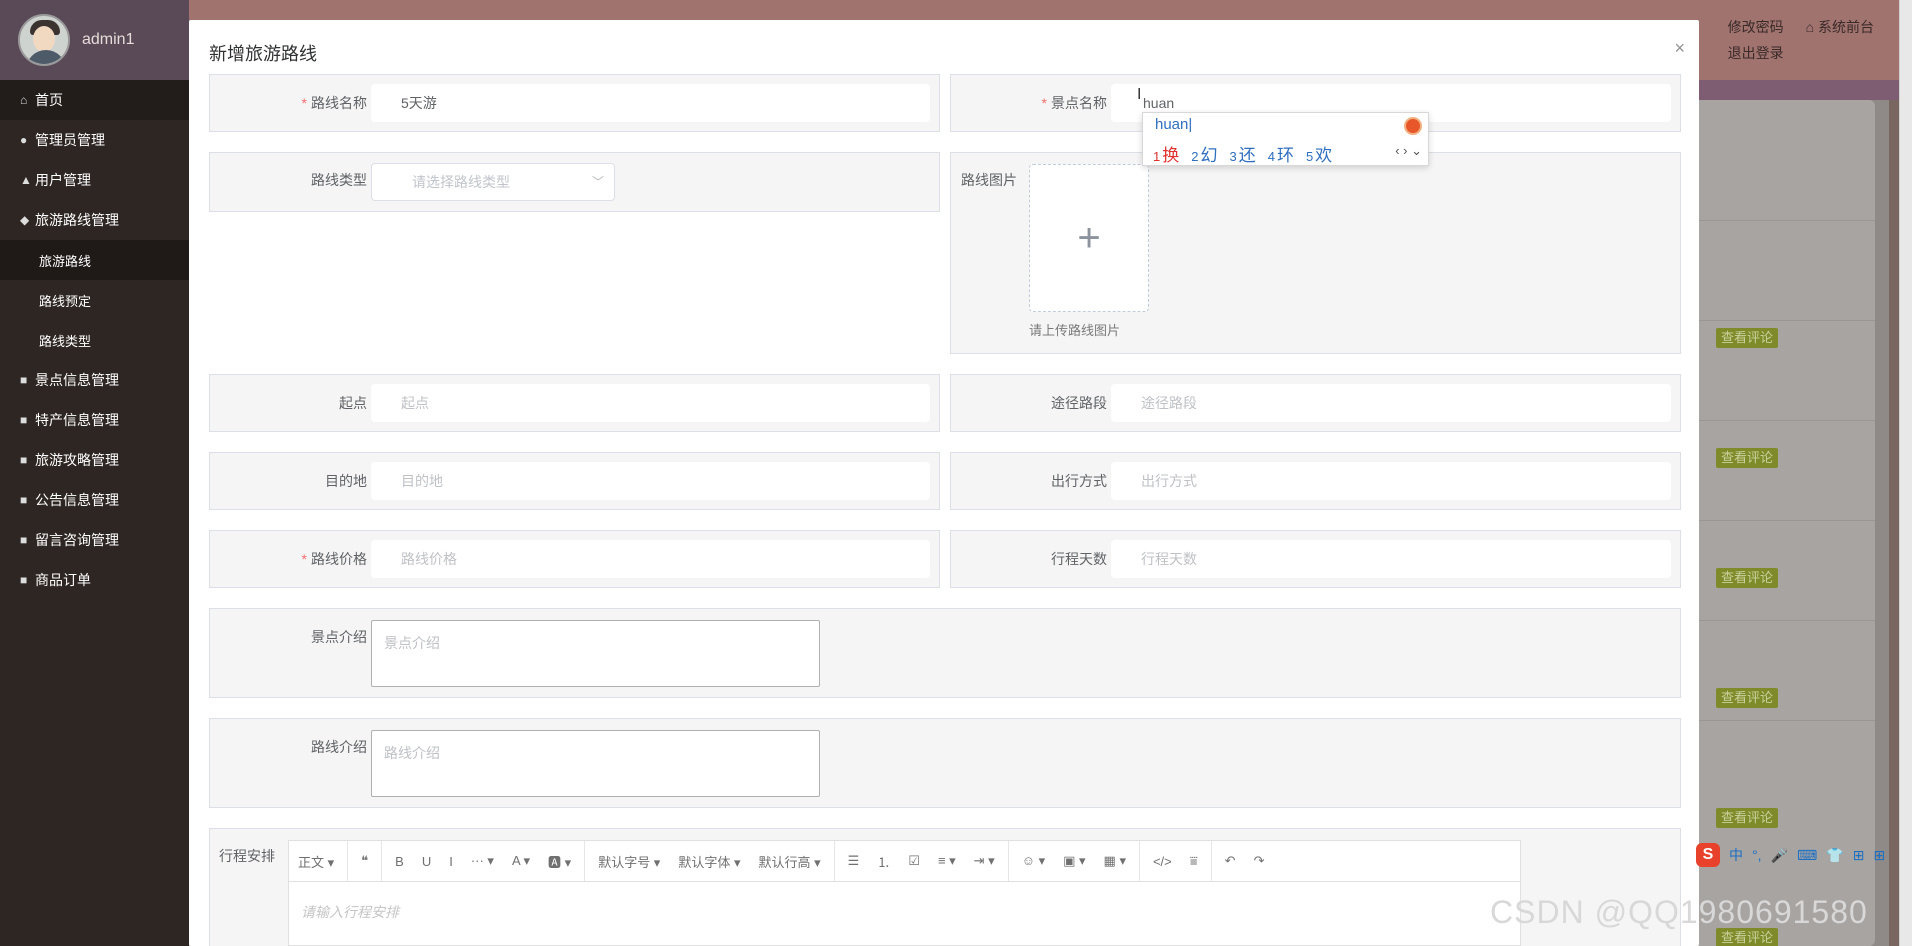  What do you see at coordinates (1408, 151) in the screenshot?
I see `ime-nav: ‹ › ⌄` at bounding box center [1408, 151].